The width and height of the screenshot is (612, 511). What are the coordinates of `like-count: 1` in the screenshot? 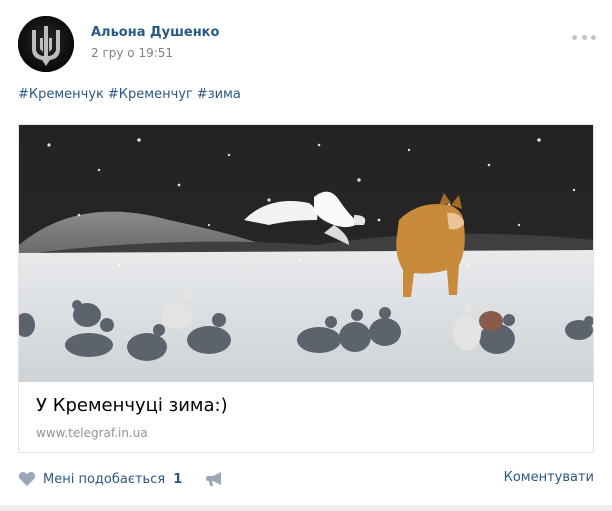 It's located at (177, 479).